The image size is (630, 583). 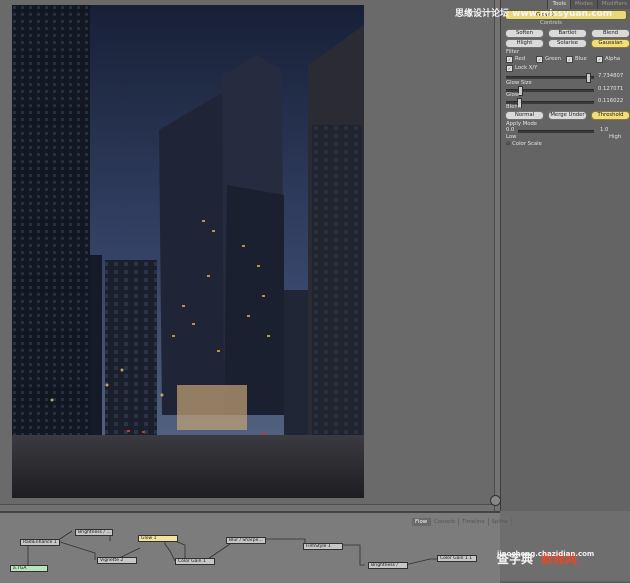 What do you see at coordinates (610, 89) in the screenshot?
I see `glow-value: 0.127071` at bounding box center [610, 89].